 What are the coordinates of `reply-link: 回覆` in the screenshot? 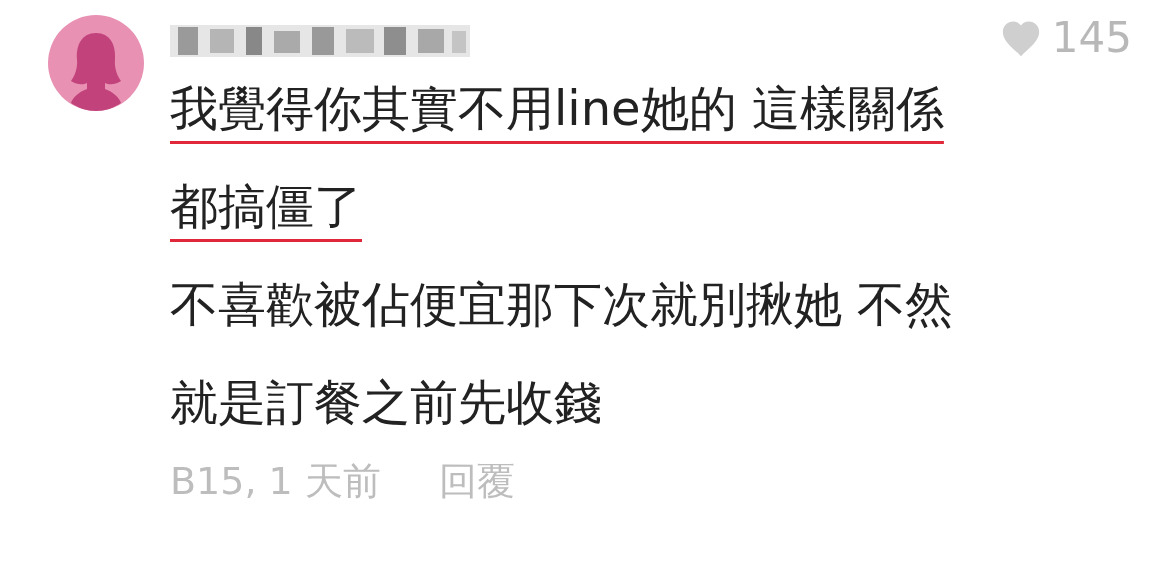 It's located at (476, 481).